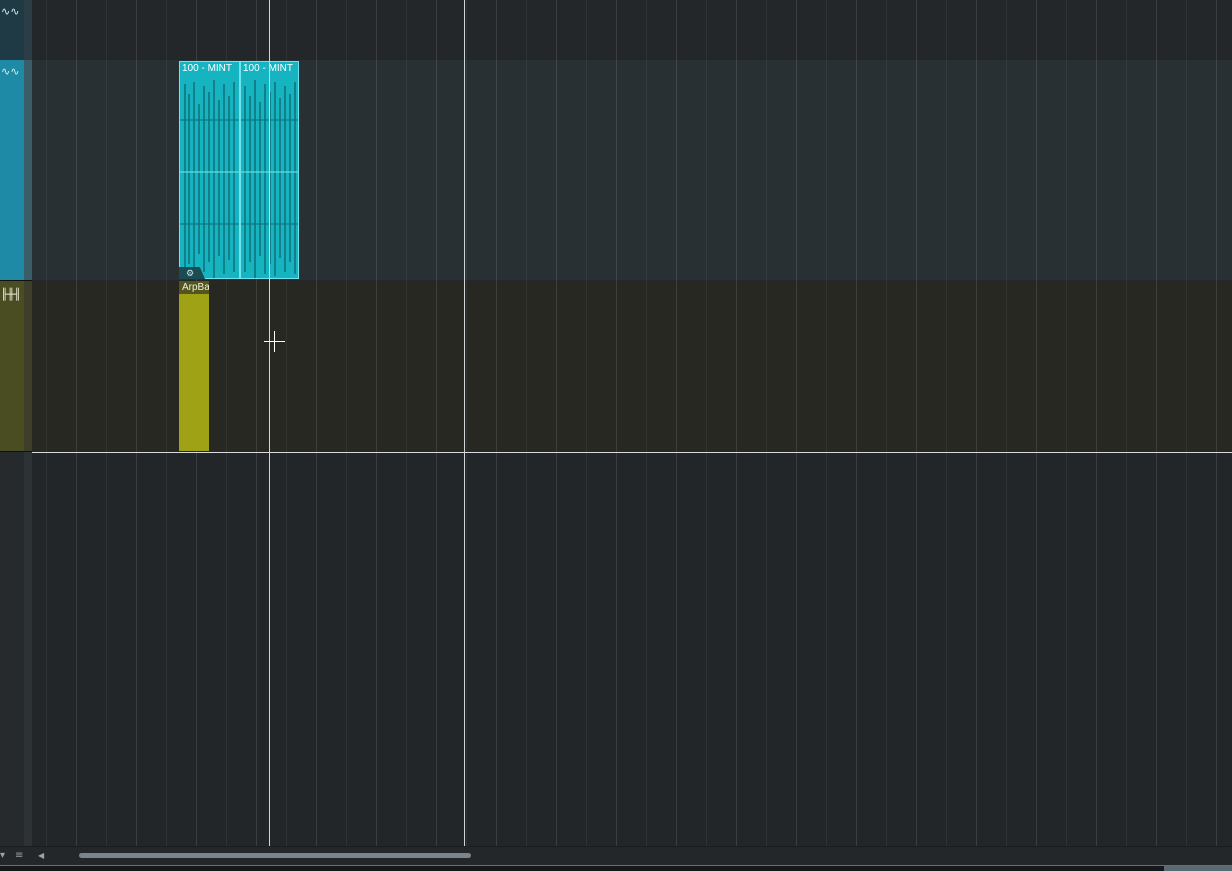  Describe the element at coordinates (194, 366) in the screenshot. I see `instrument-clip: ArpBa` at that location.